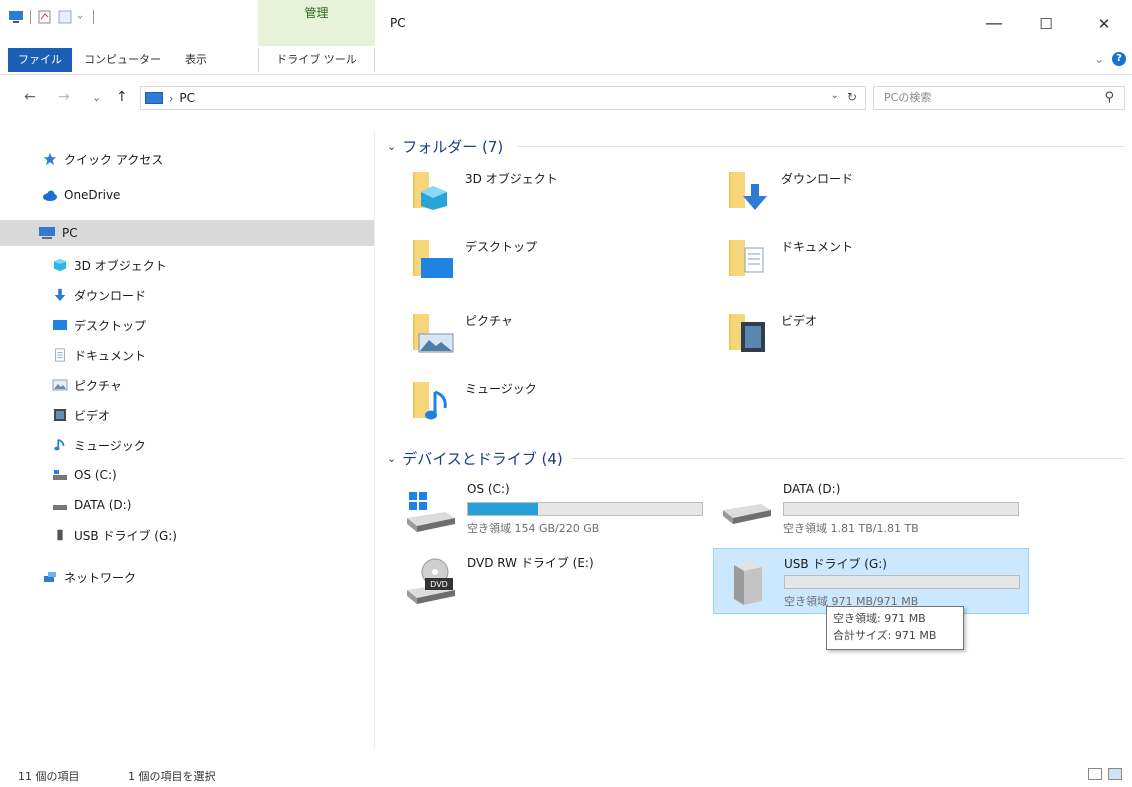 The image size is (1132, 787). Describe the element at coordinates (488, 489) in the screenshot. I see `drive-name: OS (C:)` at that location.